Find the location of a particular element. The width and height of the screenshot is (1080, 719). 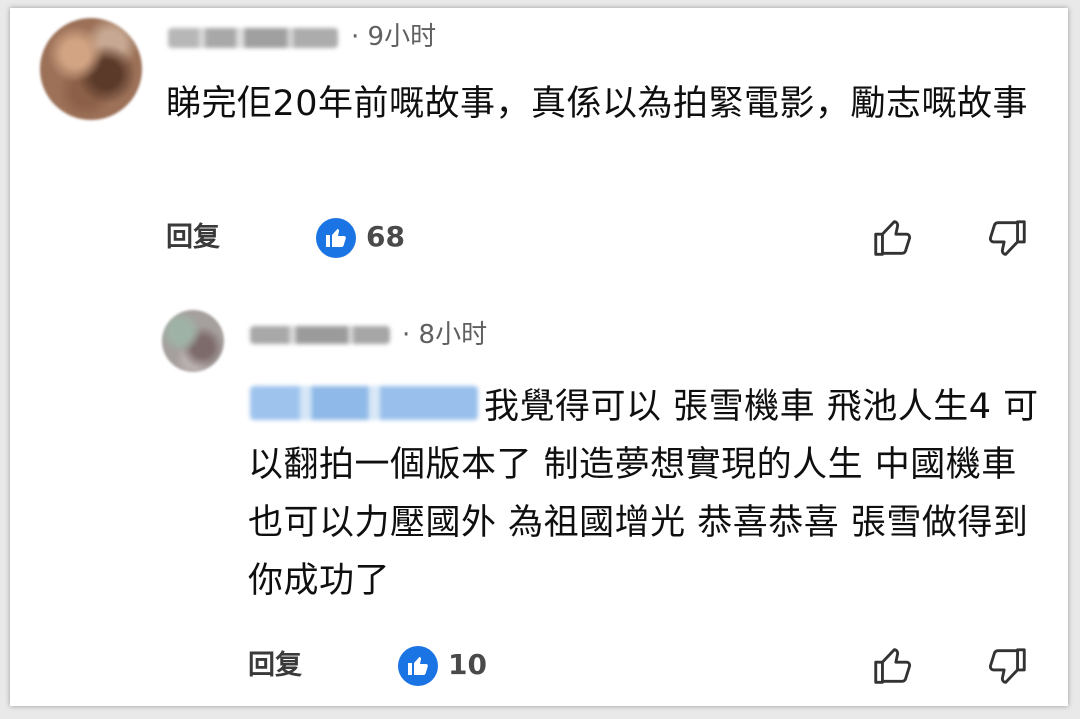

reply-reply-button: 回复 is located at coordinates (275, 665).